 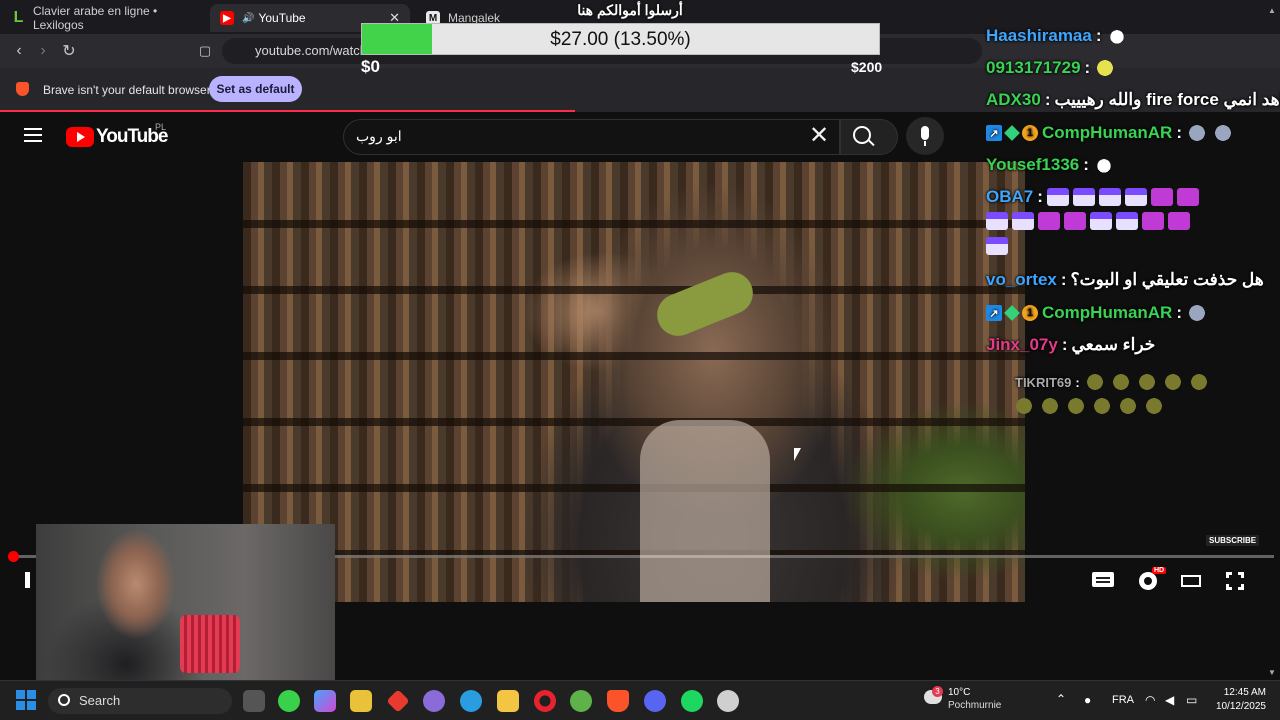 What do you see at coordinates (1043, 382) in the screenshot?
I see `chat-username: TIKRIT69` at bounding box center [1043, 382].